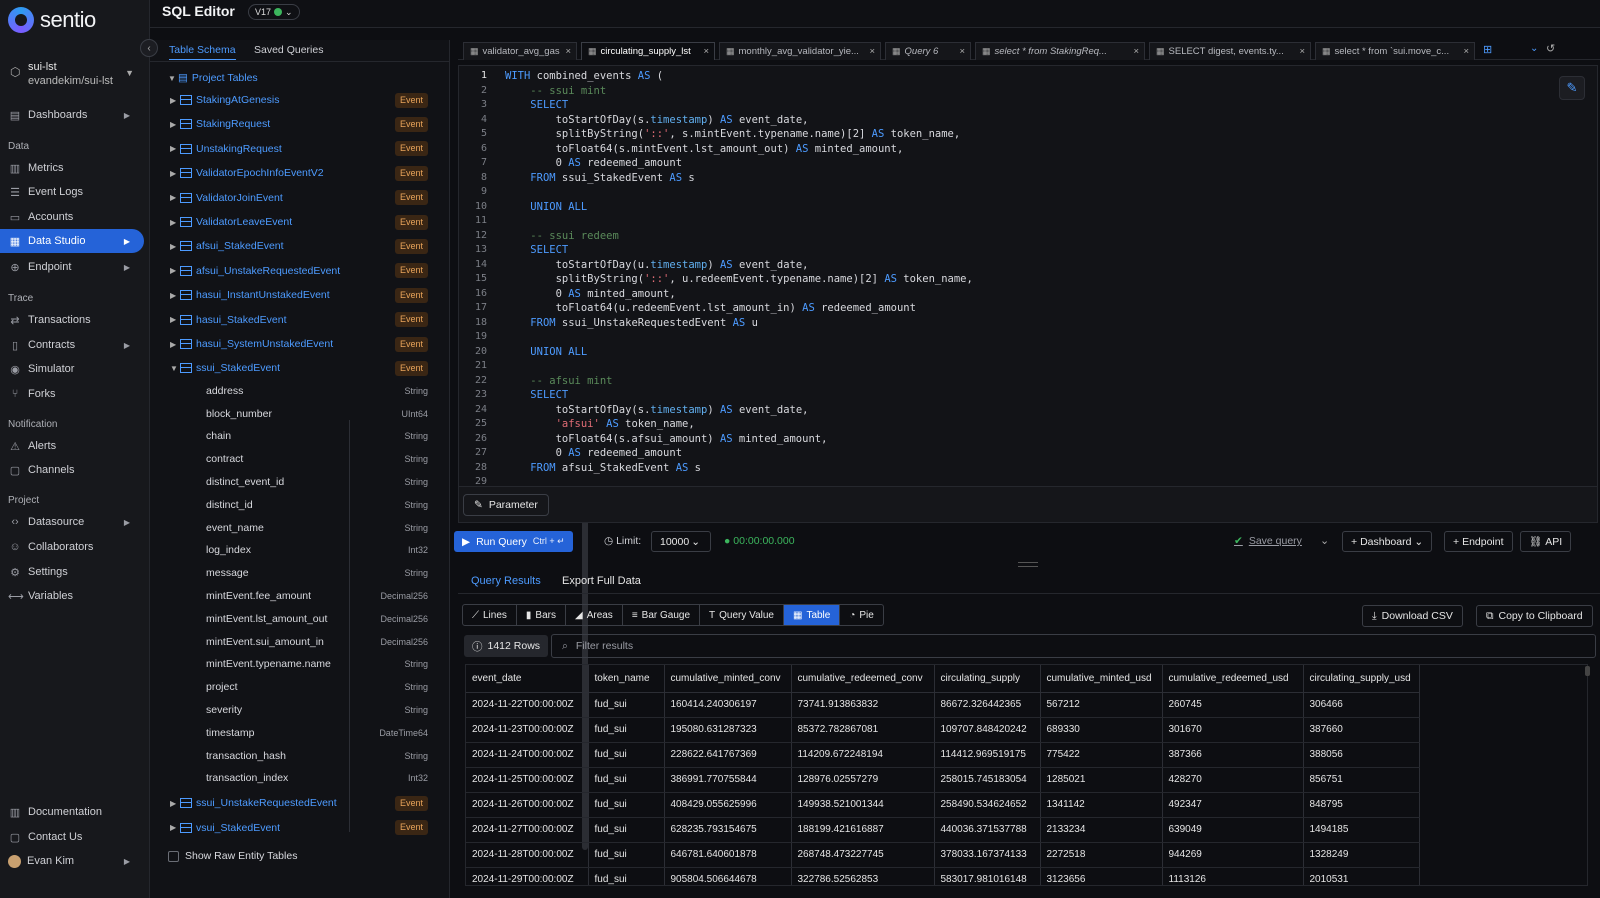 The image size is (1600, 898). Describe the element at coordinates (317, 528) in the screenshot. I see `field-row: event_name String` at that location.